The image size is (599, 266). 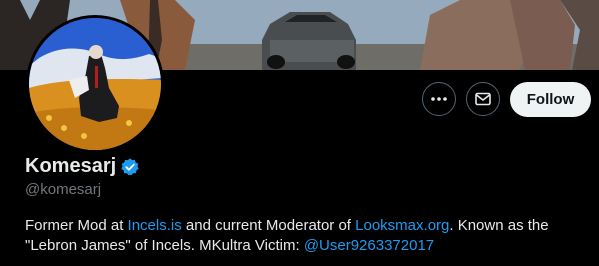 I want to click on more-horizontal-icon, so click(x=439, y=99).